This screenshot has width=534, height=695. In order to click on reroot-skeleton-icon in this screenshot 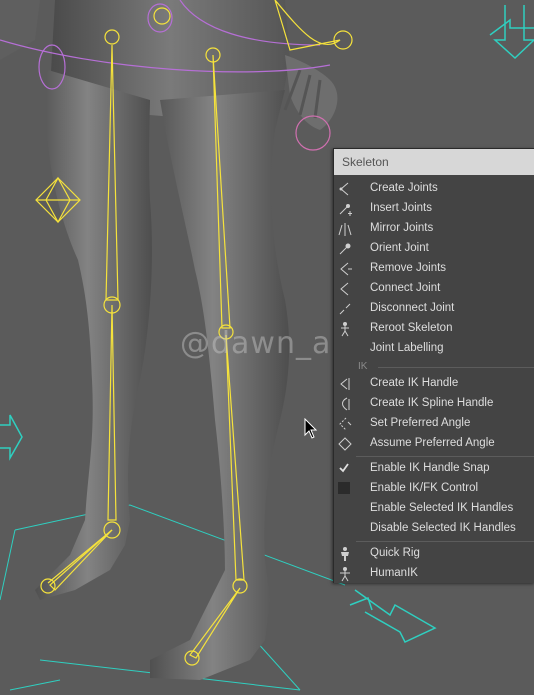, I will do `click(345, 329)`.